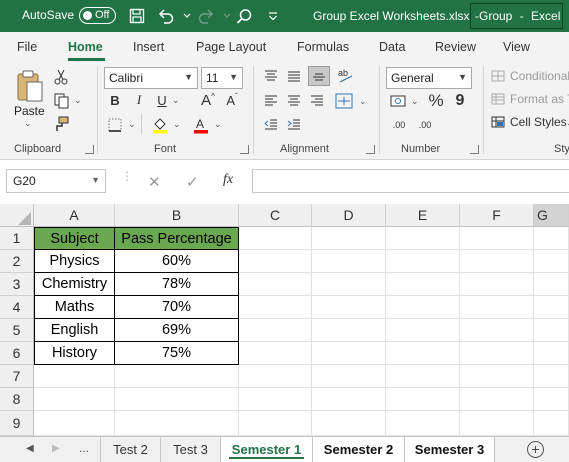 The image size is (569, 462). I want to click on formula-input, so click(410, 181).